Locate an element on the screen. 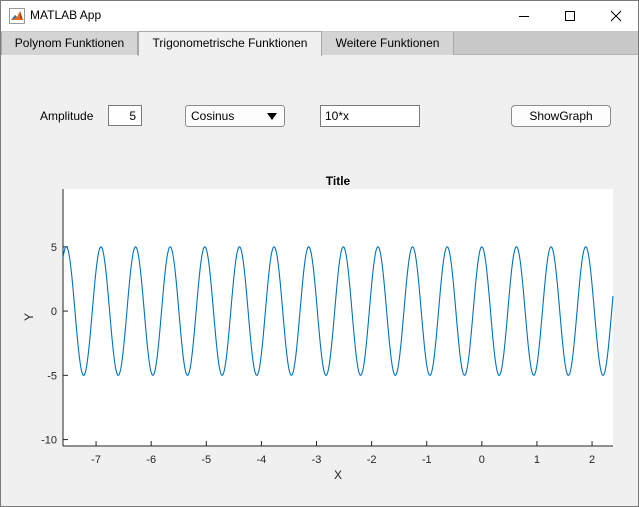  y-tick-label: 0 is located at coordinates (54, 312).